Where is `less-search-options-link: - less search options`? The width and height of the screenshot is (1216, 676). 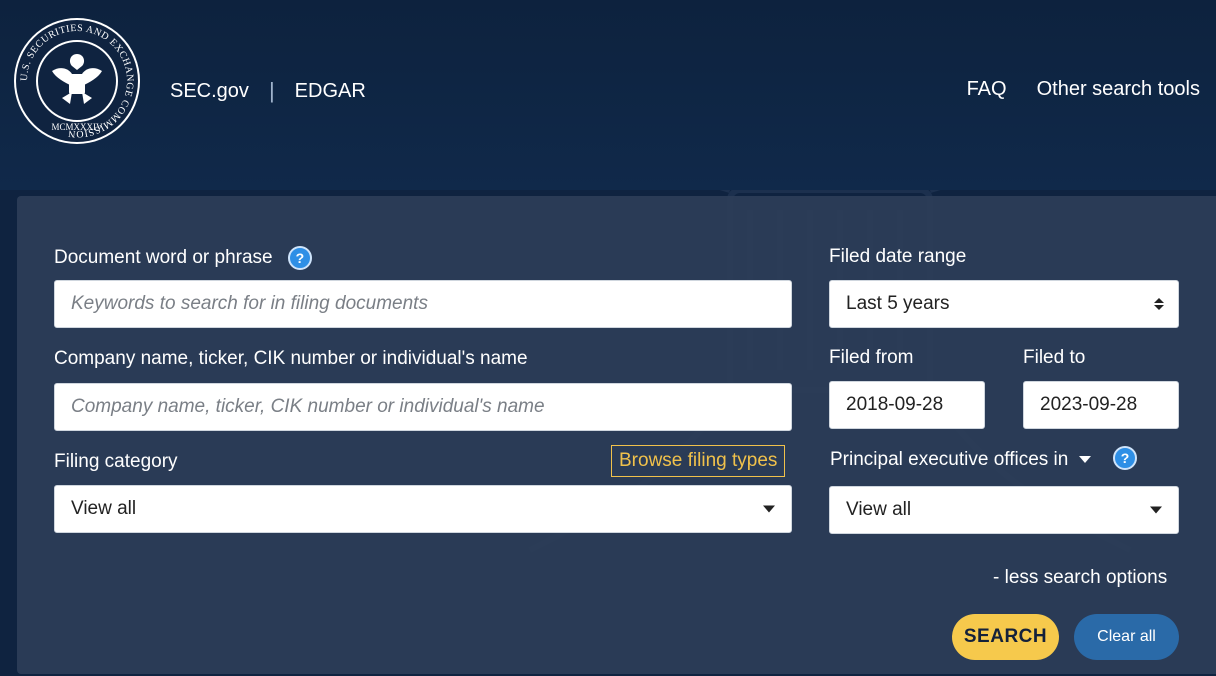
less-search-options-link: - less search options is located at coordinates (1080, 578).